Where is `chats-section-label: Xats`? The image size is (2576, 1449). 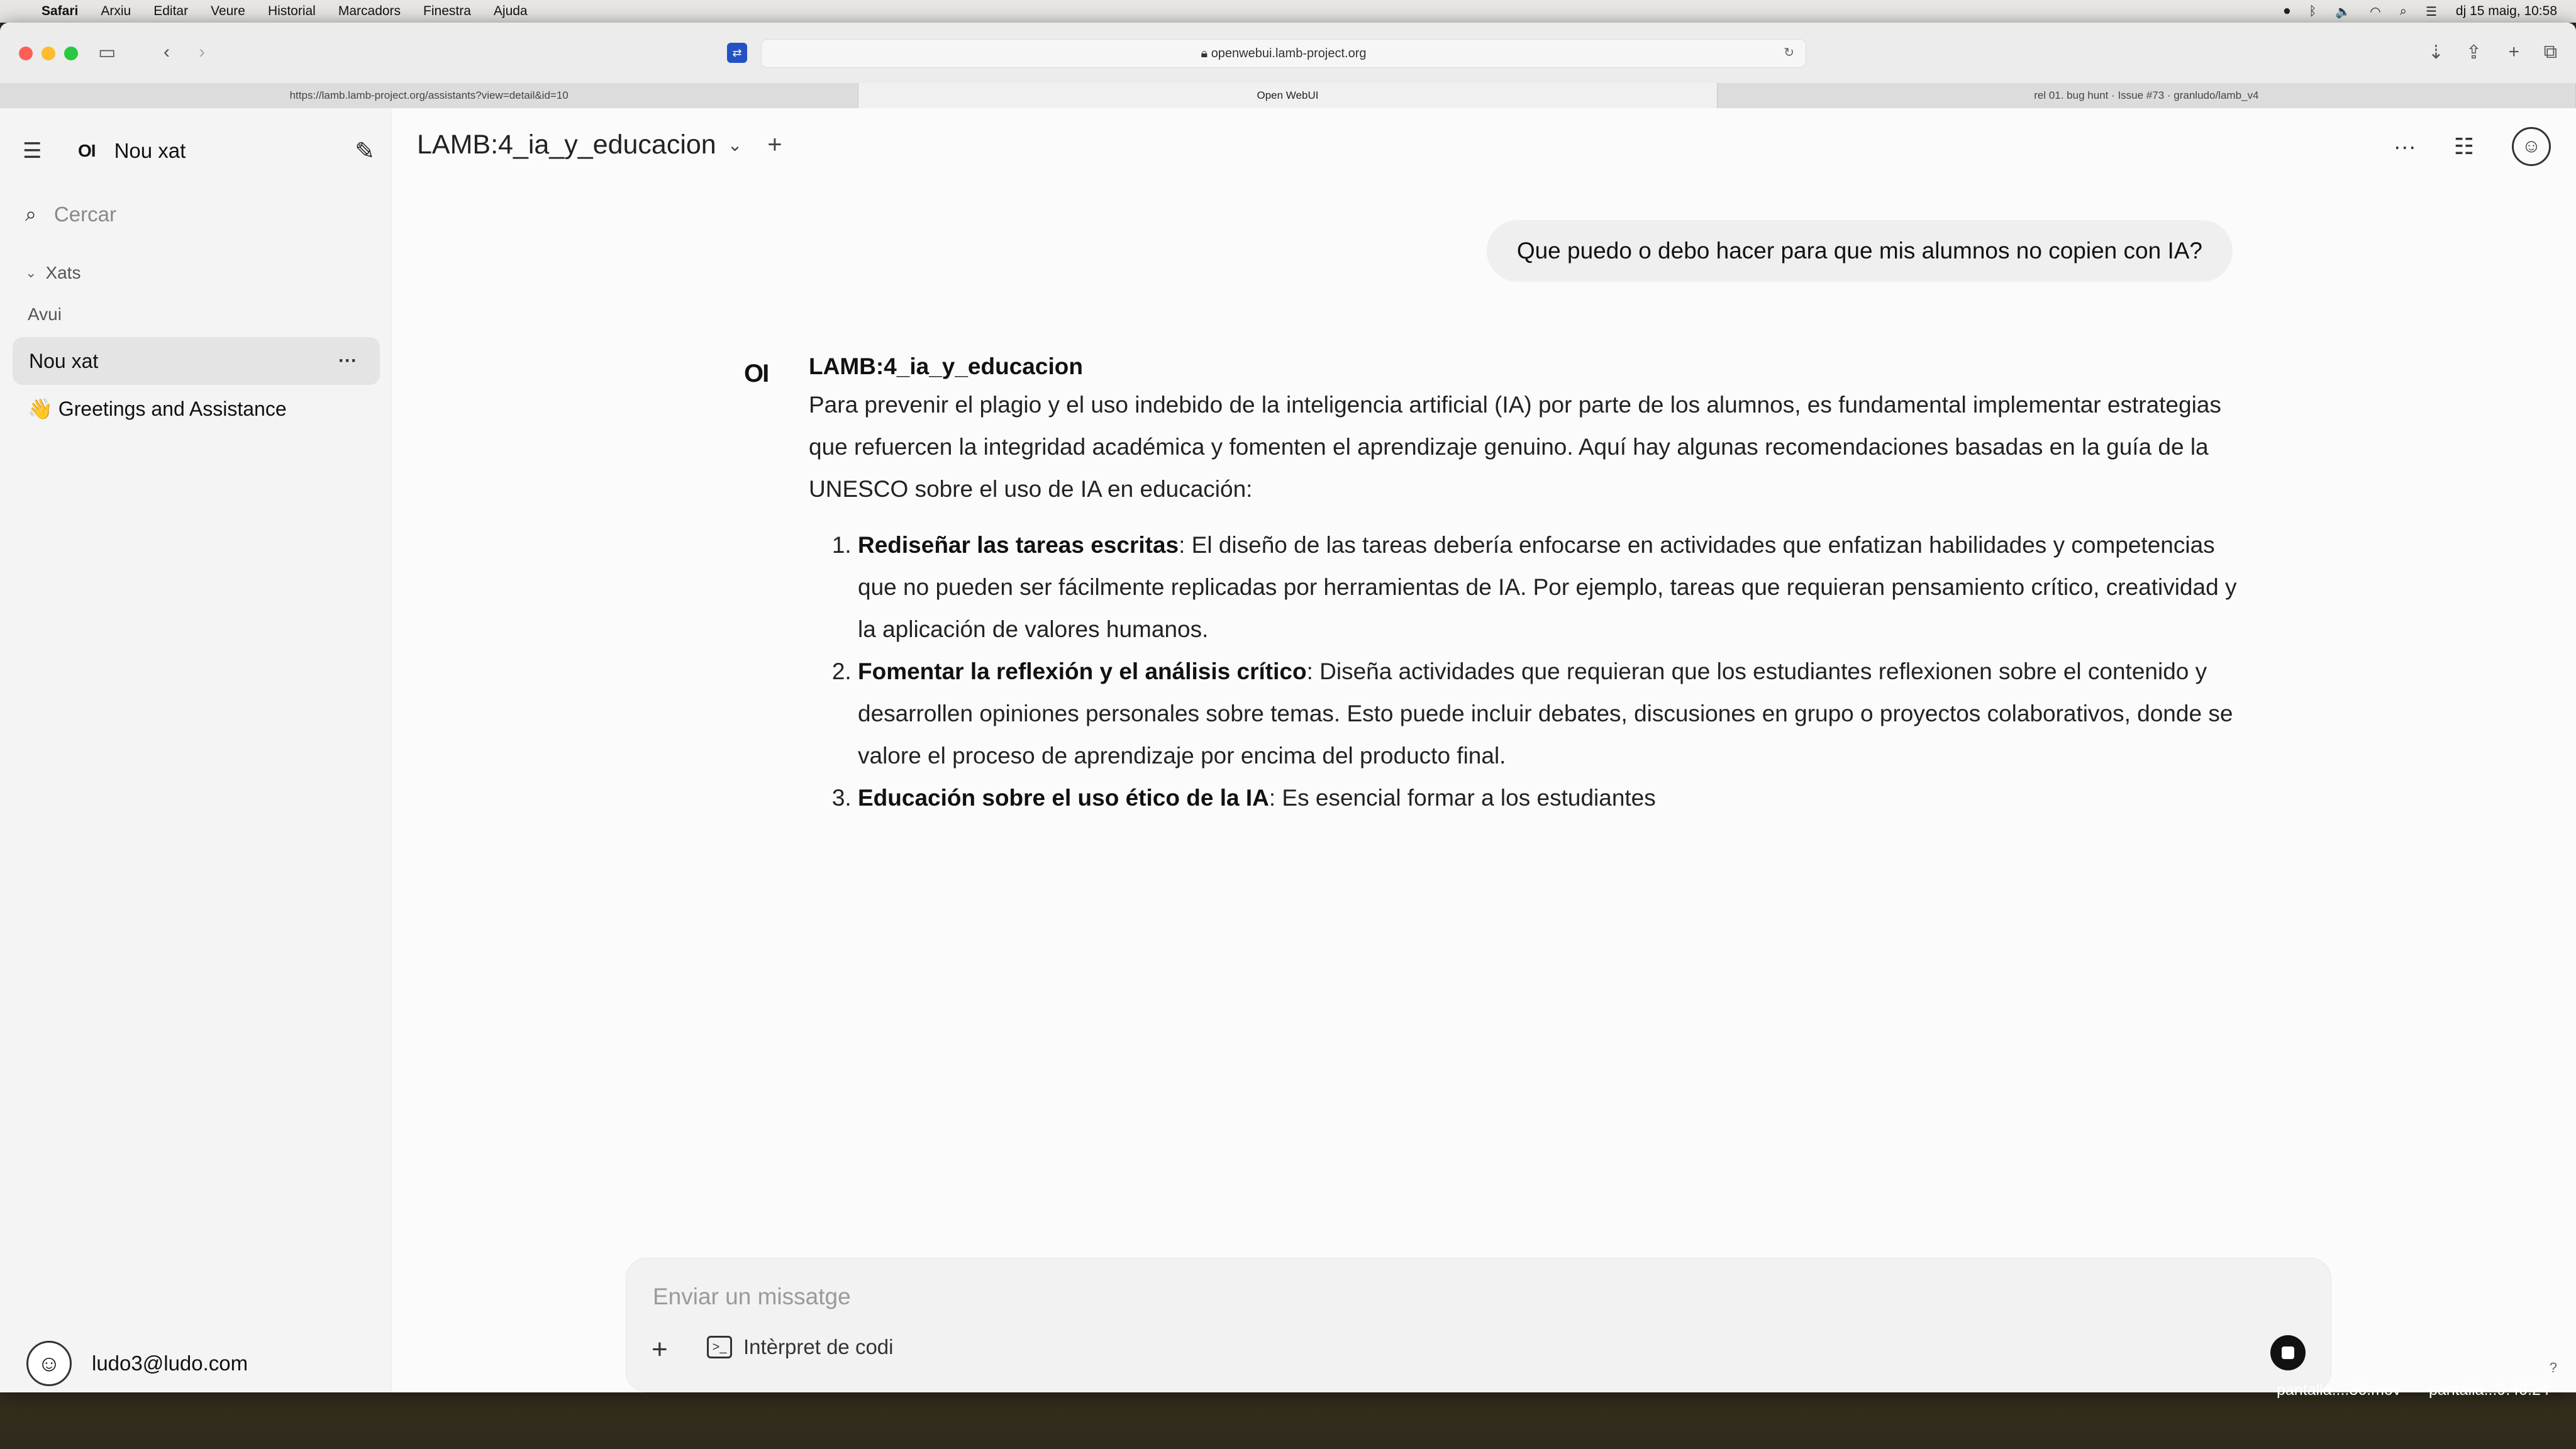
chats-section-label: Xats is located at coordinates (63, 272).